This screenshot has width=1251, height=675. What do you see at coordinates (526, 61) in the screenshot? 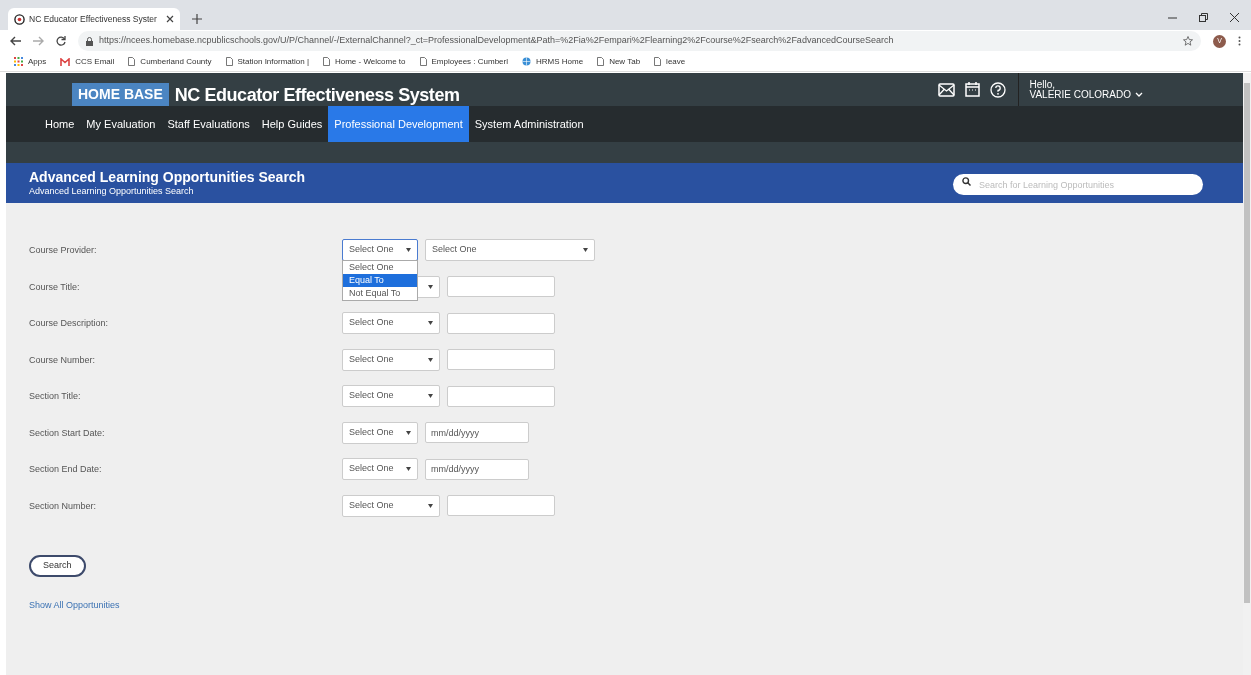
I see `globe-icon` at bounding box center [526, 61].